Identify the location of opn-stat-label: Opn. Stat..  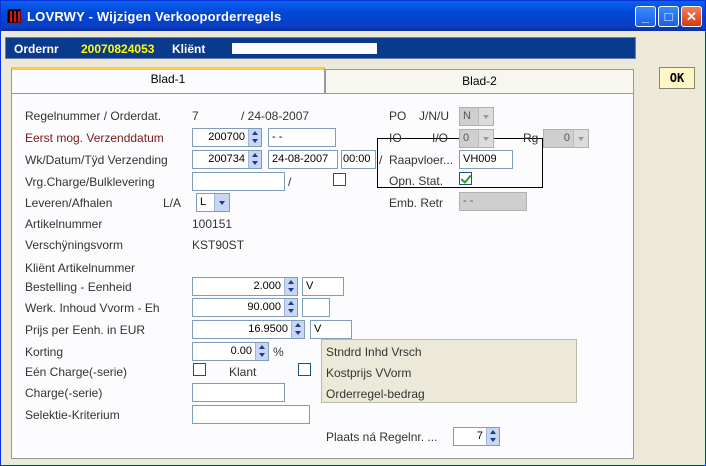
(416, 181).